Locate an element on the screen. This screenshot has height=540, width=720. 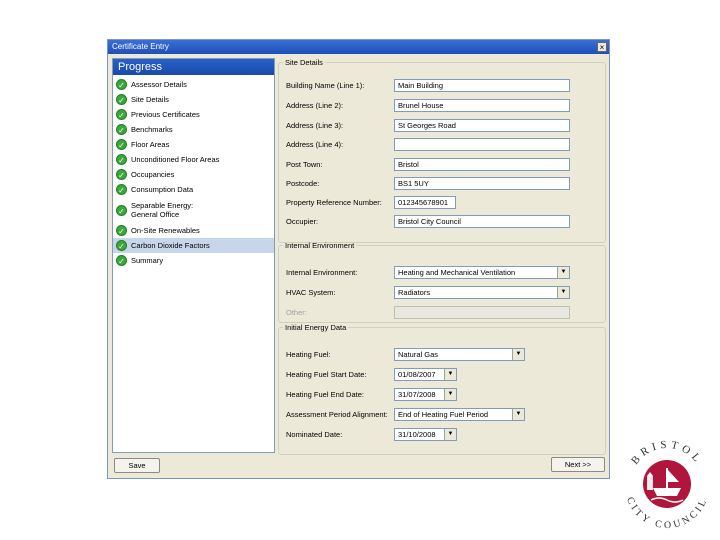
progress-item-site-details: ✓ Site Details is located at coordinates (193, 99).